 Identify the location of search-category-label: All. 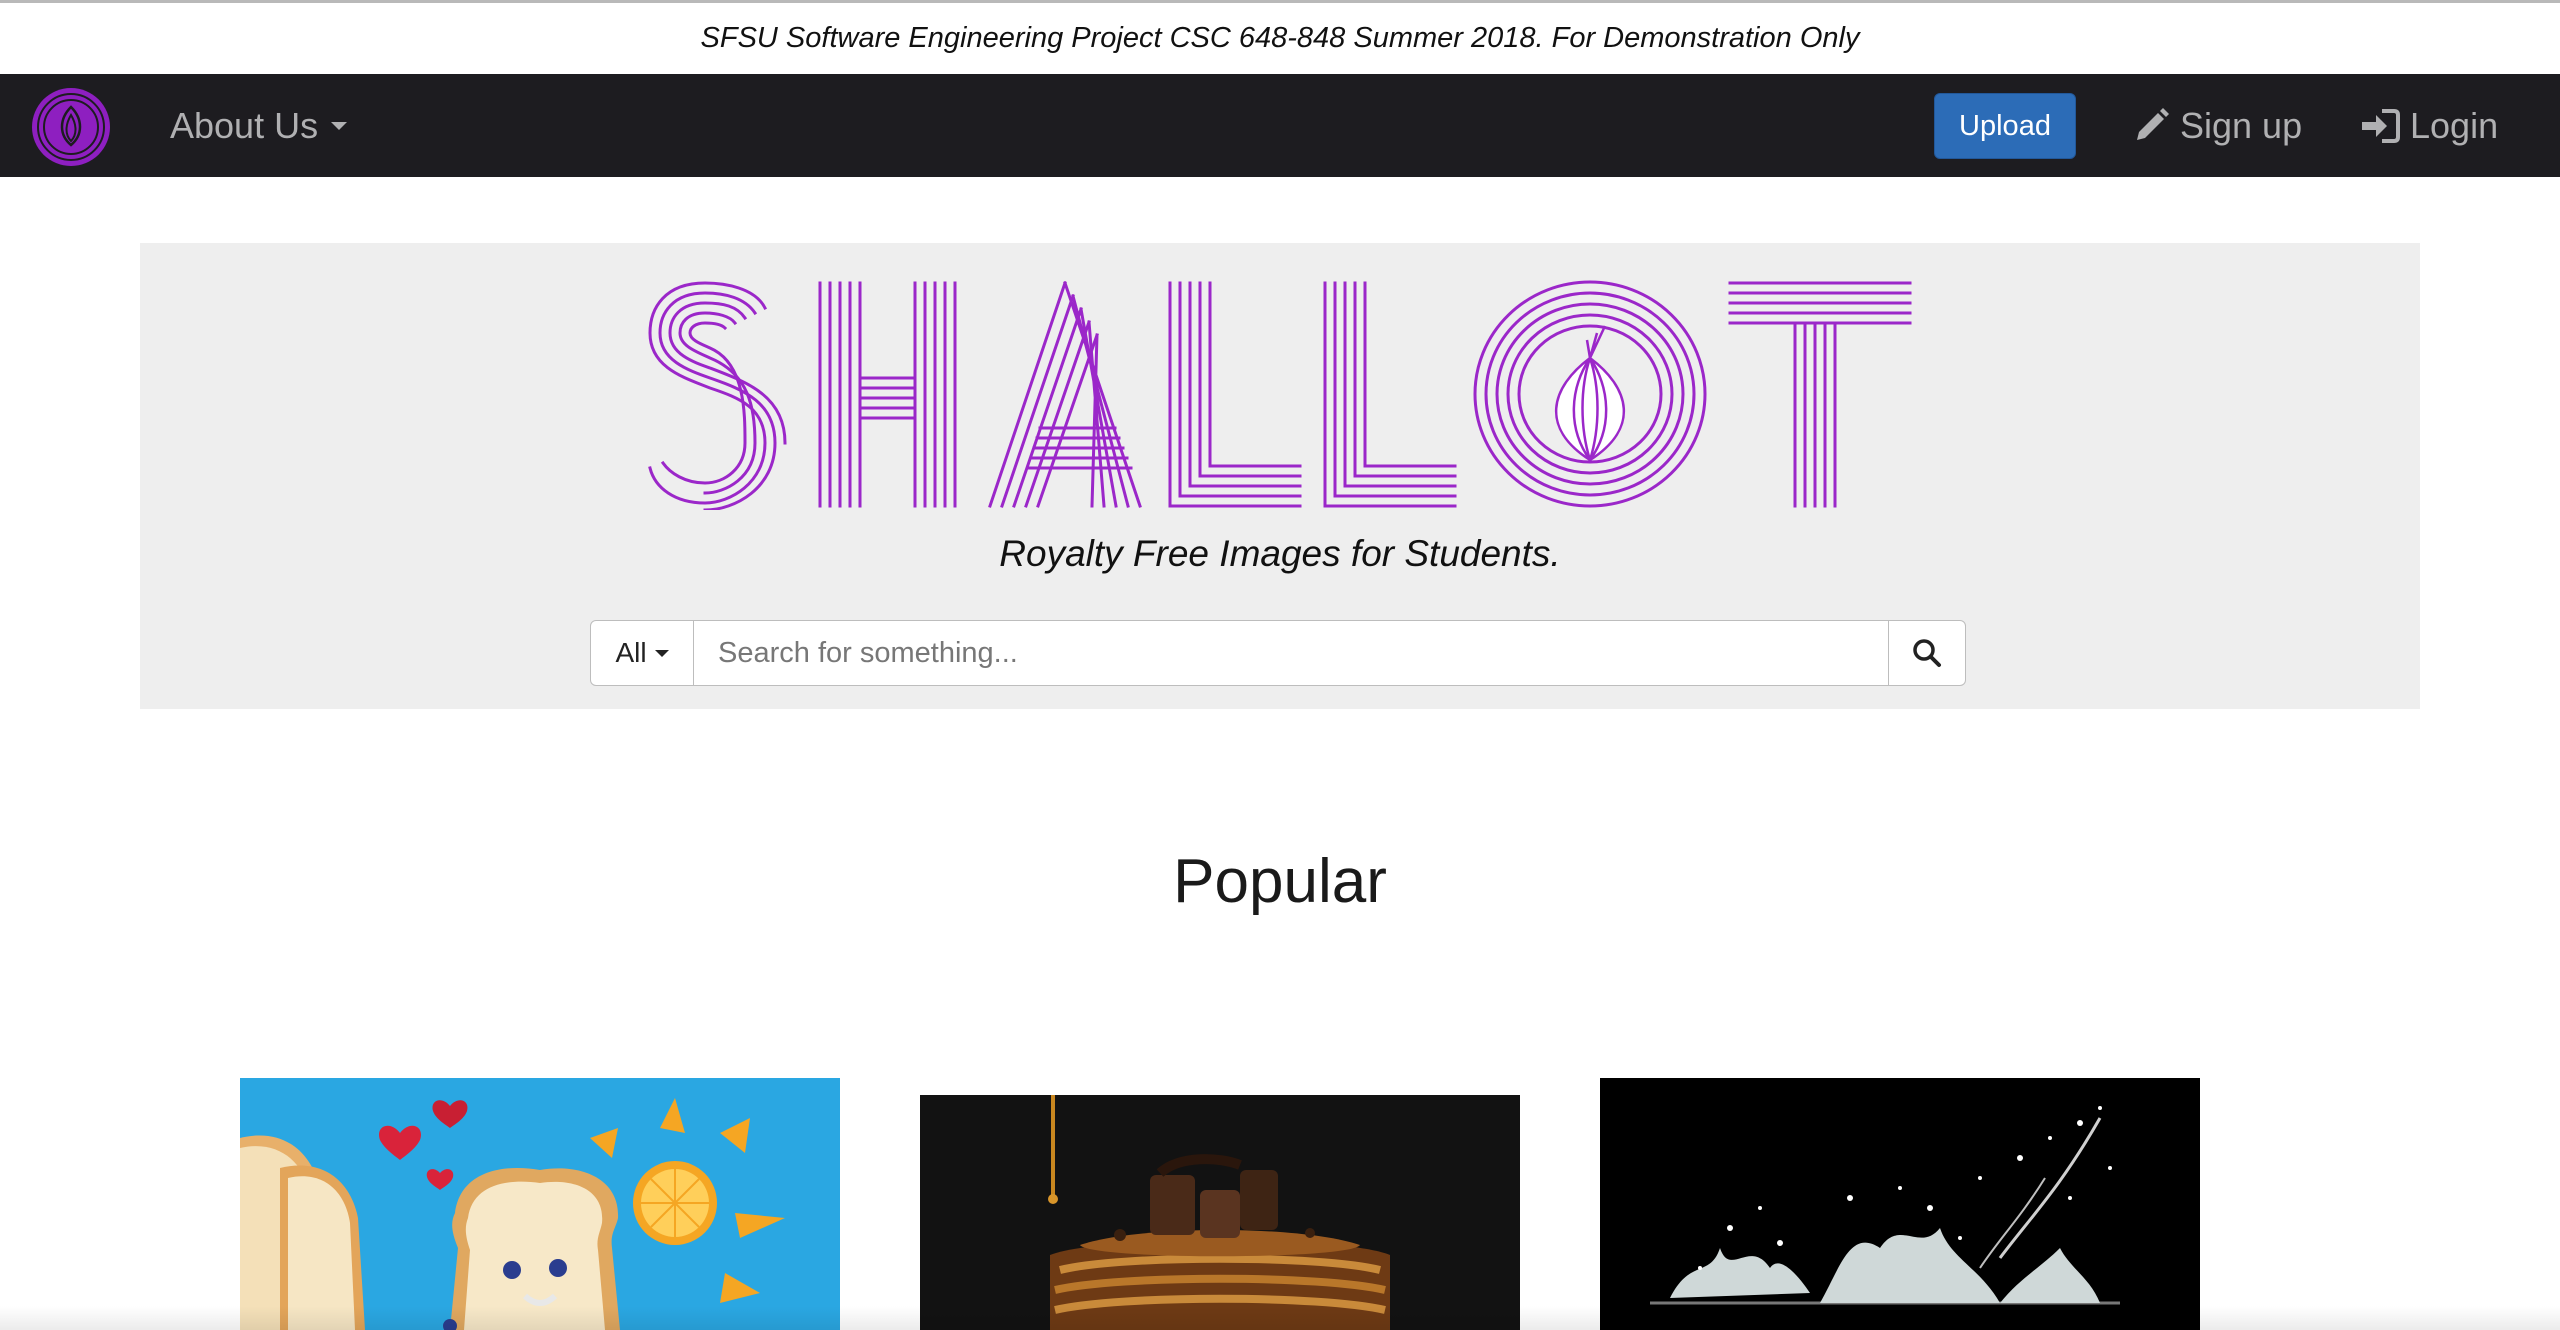
(631, 652).